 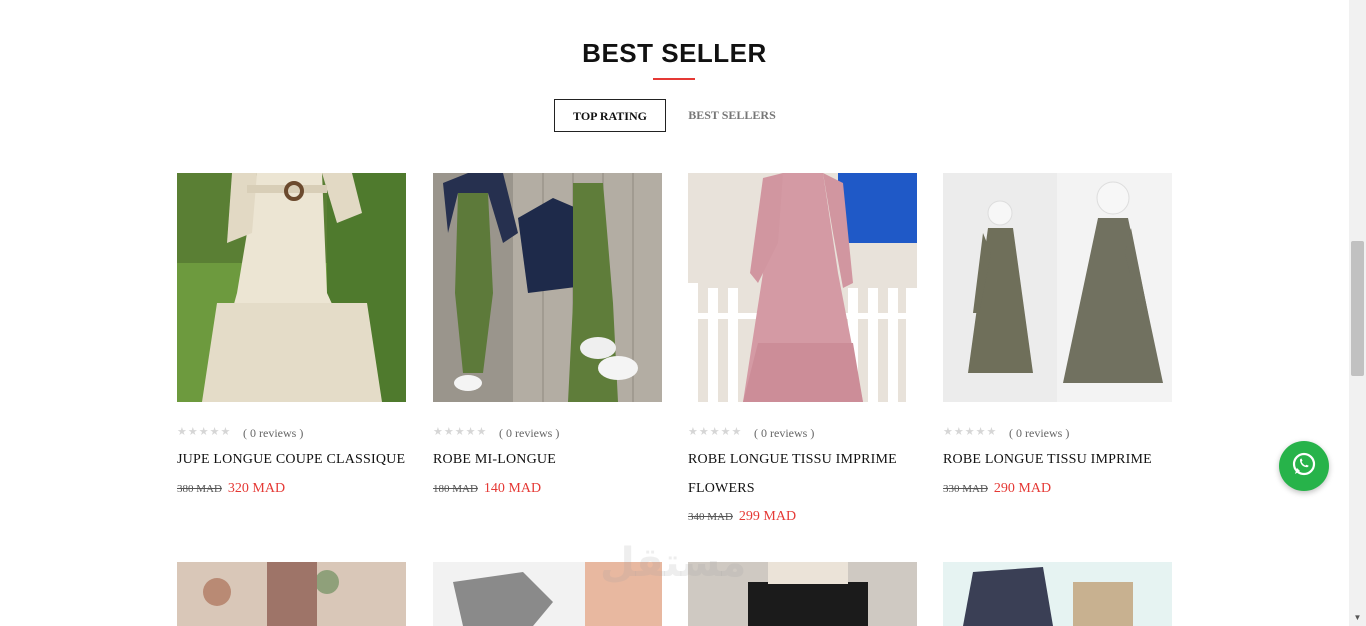 I want to click on scroll-down-arrow-icon: ▼, so click(x=1357, y=617).